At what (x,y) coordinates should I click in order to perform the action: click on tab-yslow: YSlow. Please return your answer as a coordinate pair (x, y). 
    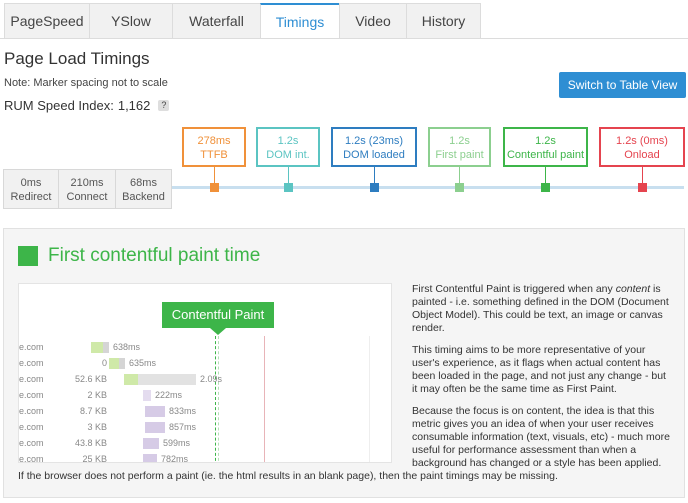
    Looking at the image, I should click on (131, 21).